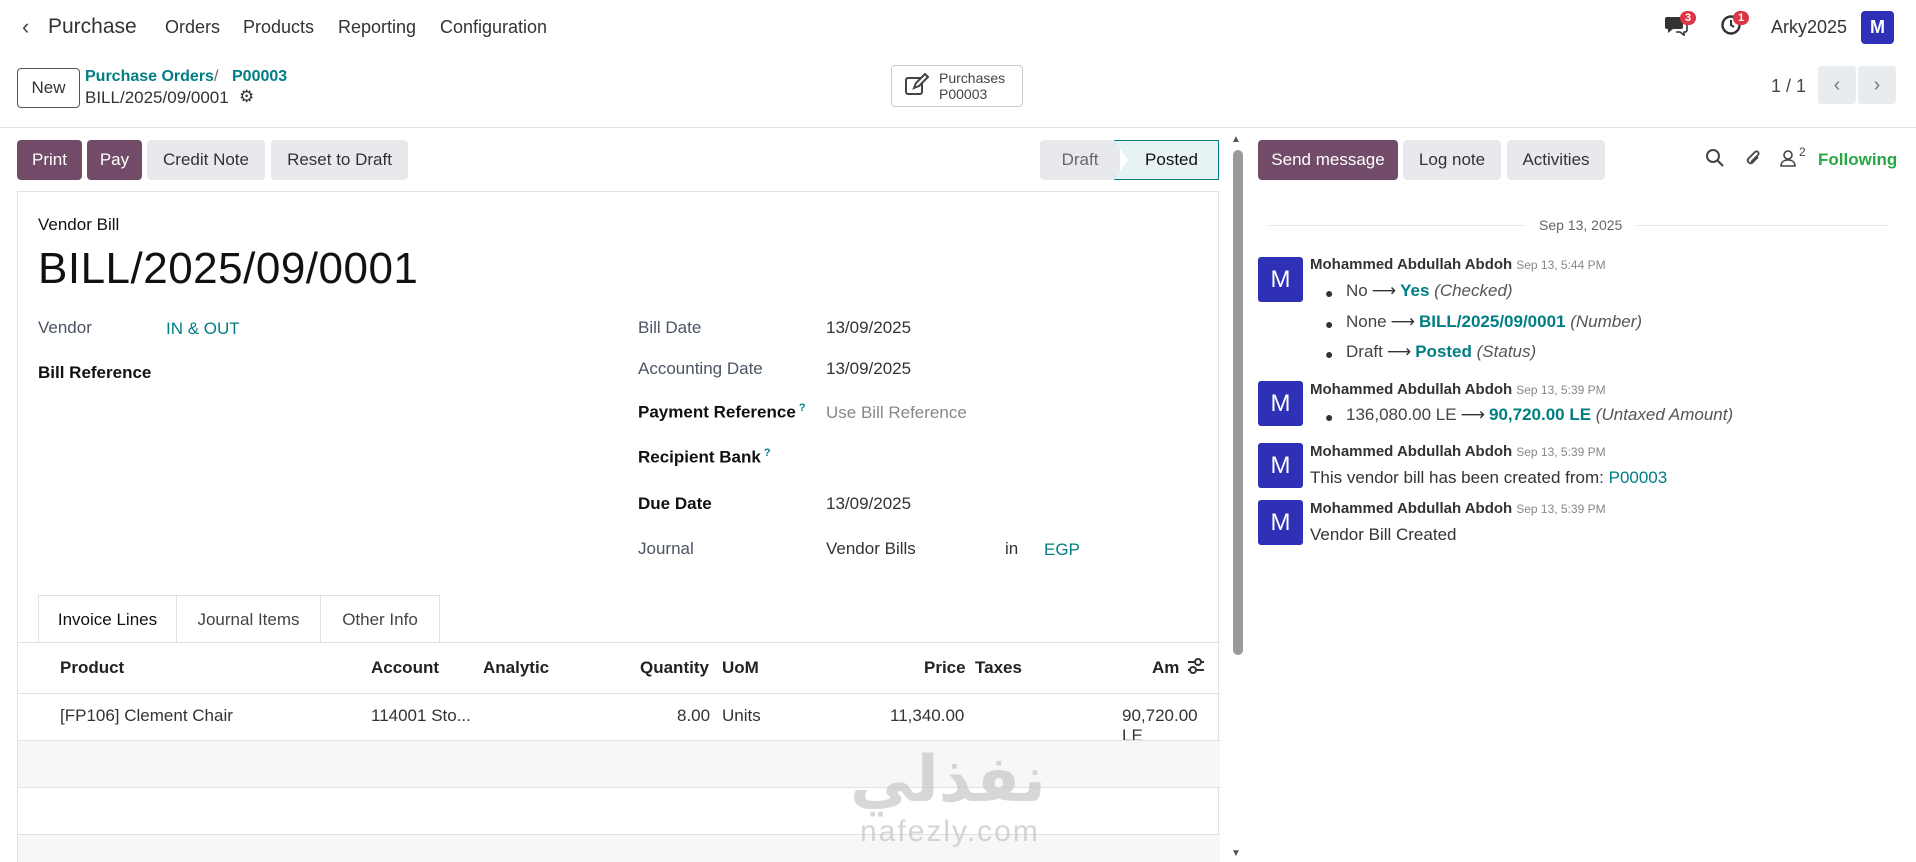  Describe the element at coordinates (259, 77) in the screenshot. I see `breadcrumb-p00003: P00003` at that location.